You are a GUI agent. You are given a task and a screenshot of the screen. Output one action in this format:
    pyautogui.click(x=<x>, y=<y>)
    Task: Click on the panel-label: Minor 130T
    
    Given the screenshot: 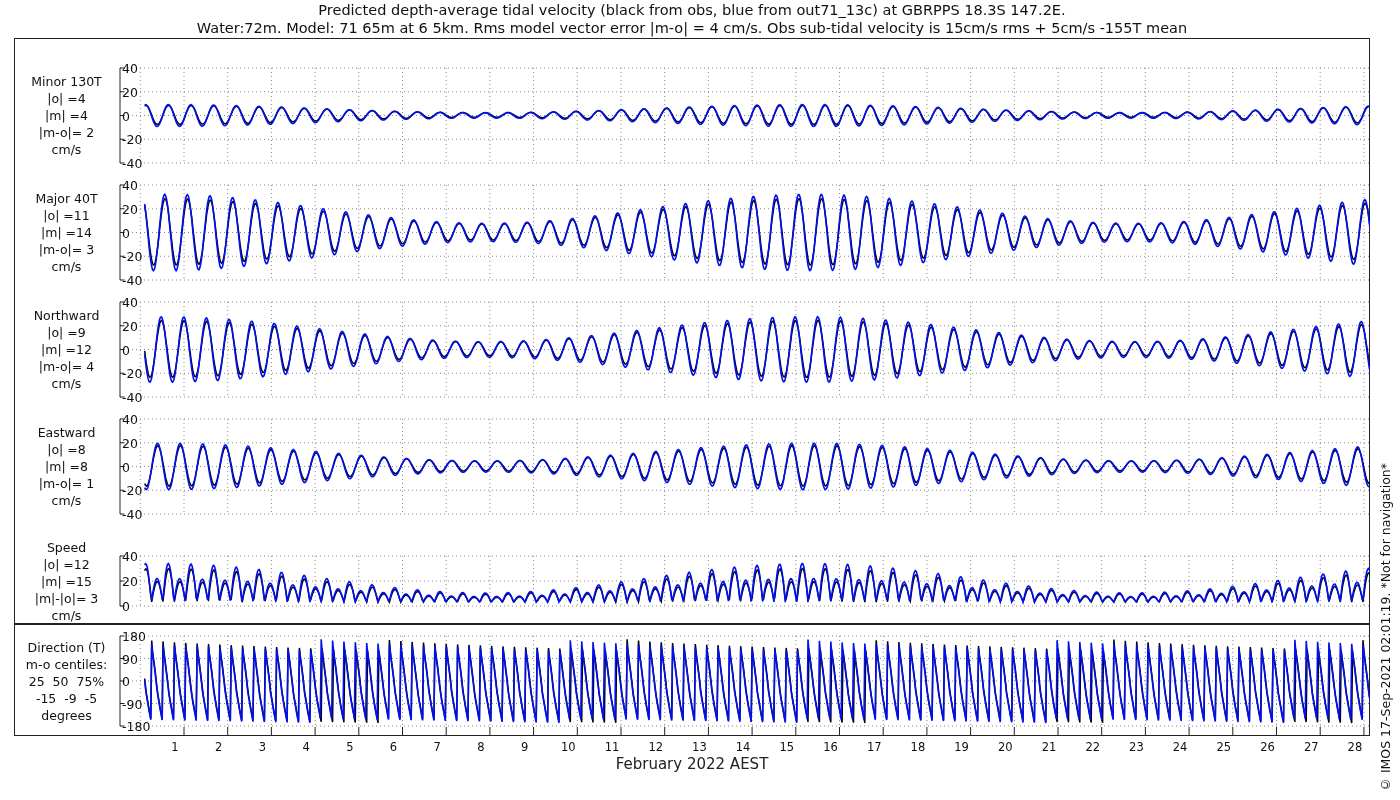 What is the action you would take?
    pyautogui.click(x=66, y=81)
    